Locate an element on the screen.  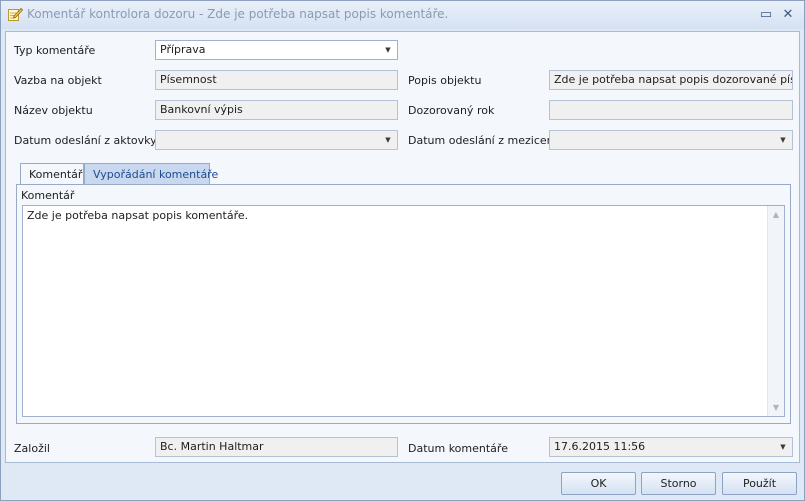
komentar-text: Zde je potřeba napsat popis komentáře. is located at coordinates (138, 215).